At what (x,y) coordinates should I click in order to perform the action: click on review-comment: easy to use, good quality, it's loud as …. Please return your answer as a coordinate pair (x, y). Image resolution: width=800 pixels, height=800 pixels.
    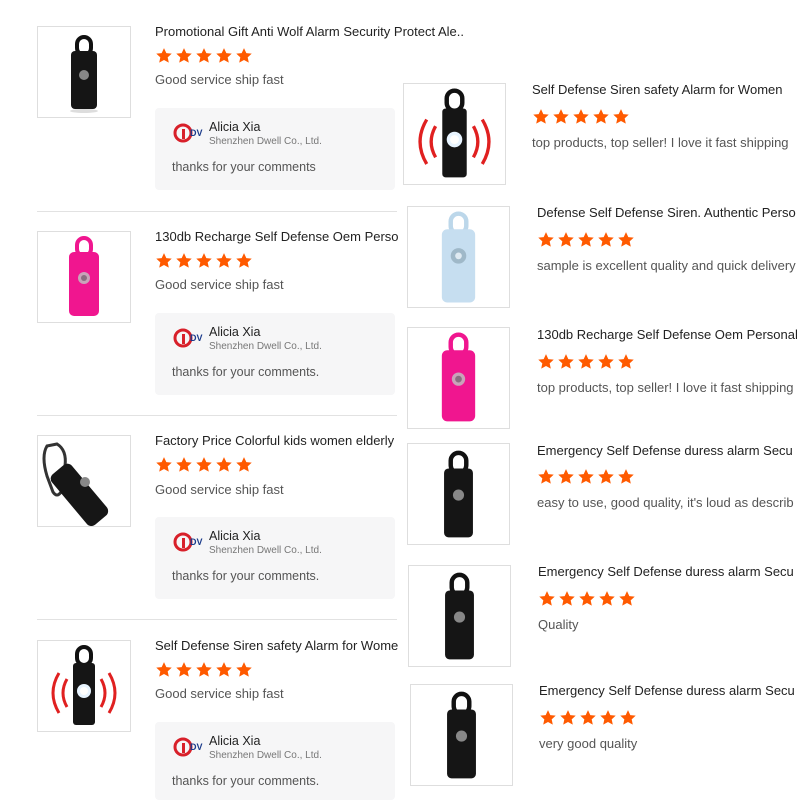
    Looking at the image, I should click on (665, 502).